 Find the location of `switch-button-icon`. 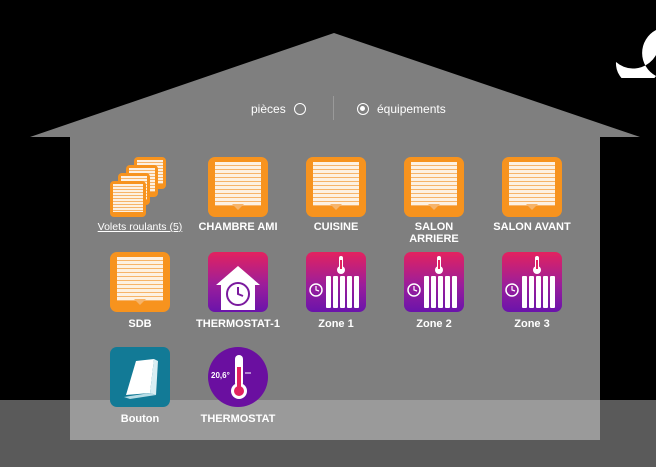

switch-button-icon is located at coordinates (140, 377).